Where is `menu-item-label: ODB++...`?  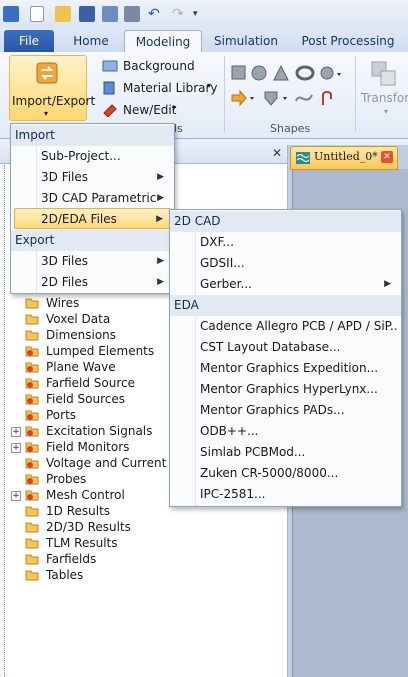
menu-item-label: ODB++... is located at coordinates (229, 431).